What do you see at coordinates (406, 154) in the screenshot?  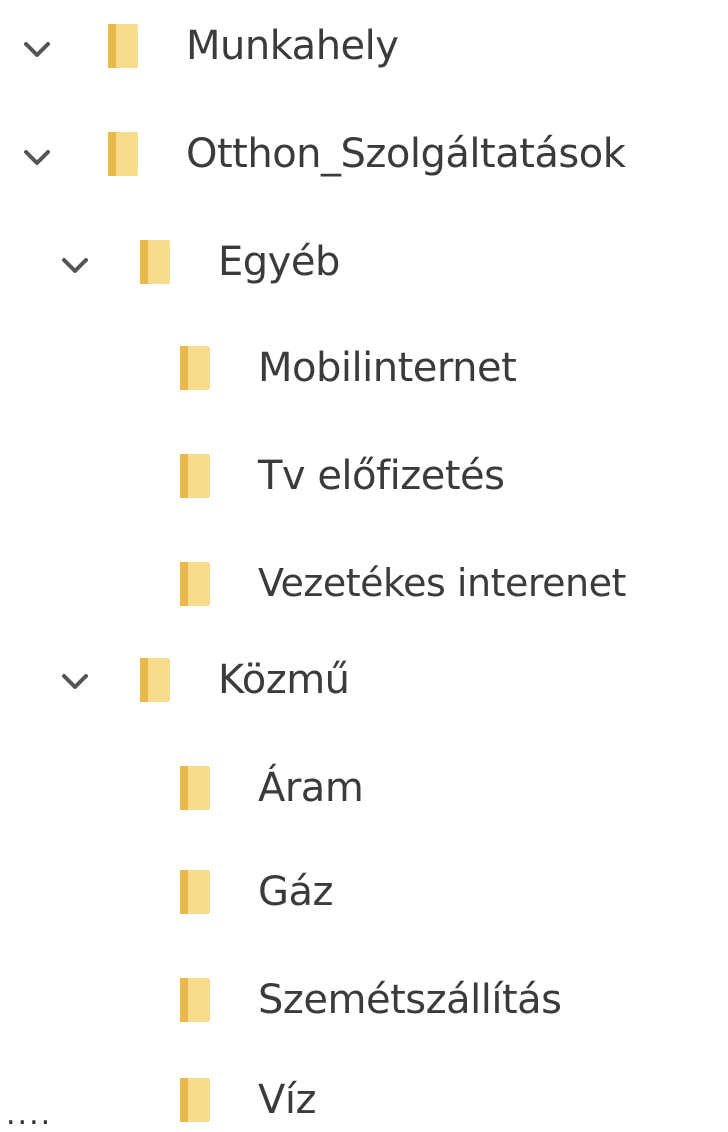 I see `tree-item-label: Otthon_Szolgáltatások` at bounding box center [406, 154].